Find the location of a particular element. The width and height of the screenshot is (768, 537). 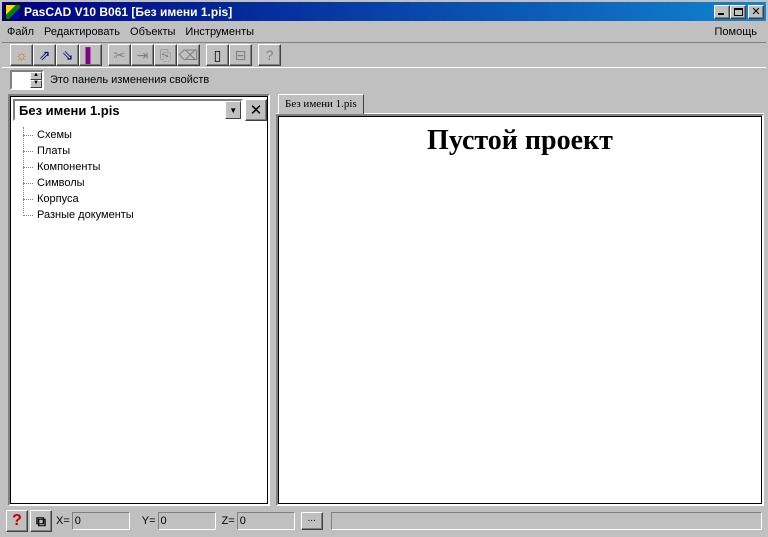

document-title: Пустой проект is located at coordinates (520, 140).